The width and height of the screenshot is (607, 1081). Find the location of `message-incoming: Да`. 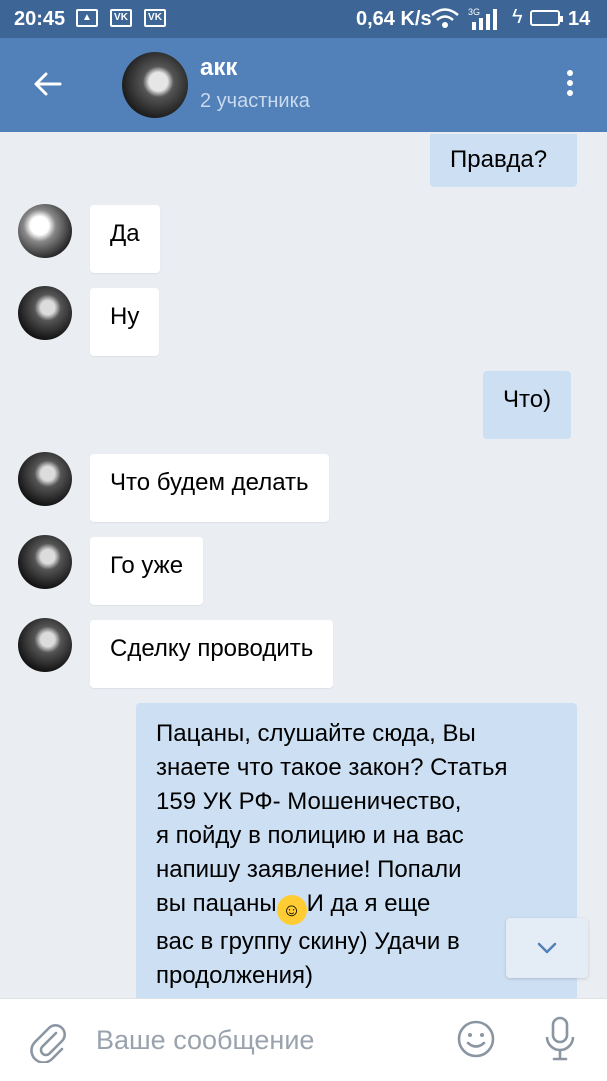

message-incoming: Да is located at coordinates (125, 239).